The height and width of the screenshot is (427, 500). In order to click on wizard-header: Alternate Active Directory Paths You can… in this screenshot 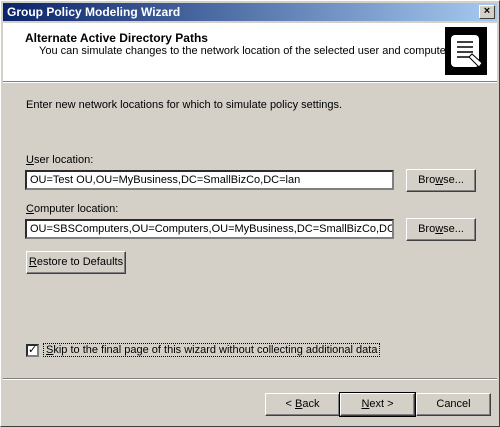, I will do `click(250, 52)`.